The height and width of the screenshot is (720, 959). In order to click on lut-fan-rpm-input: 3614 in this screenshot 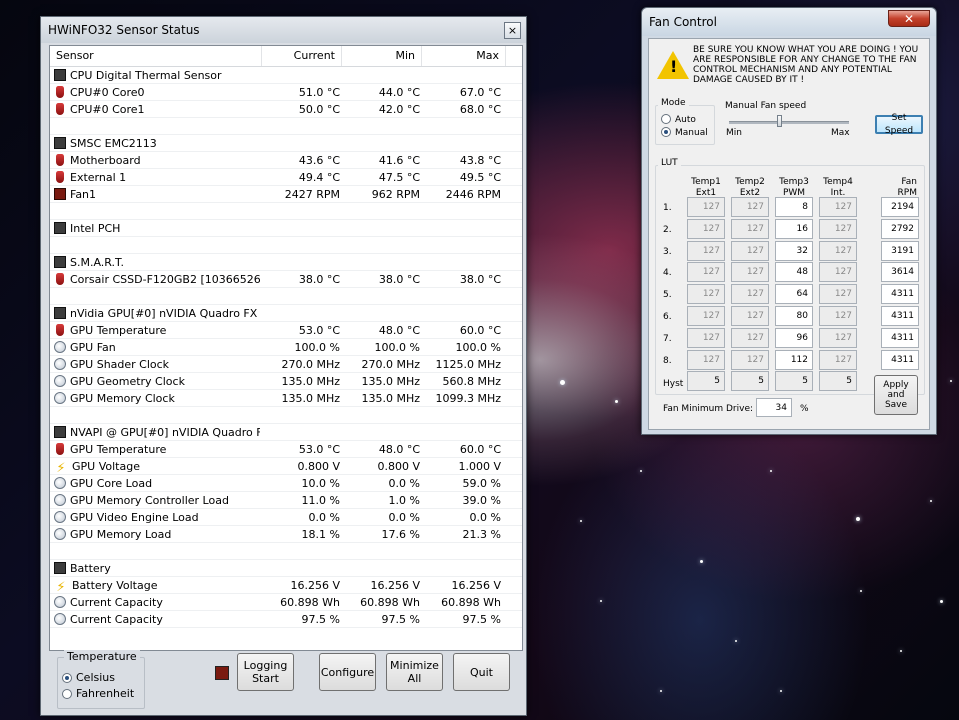, I will do `click(900, 272)`.